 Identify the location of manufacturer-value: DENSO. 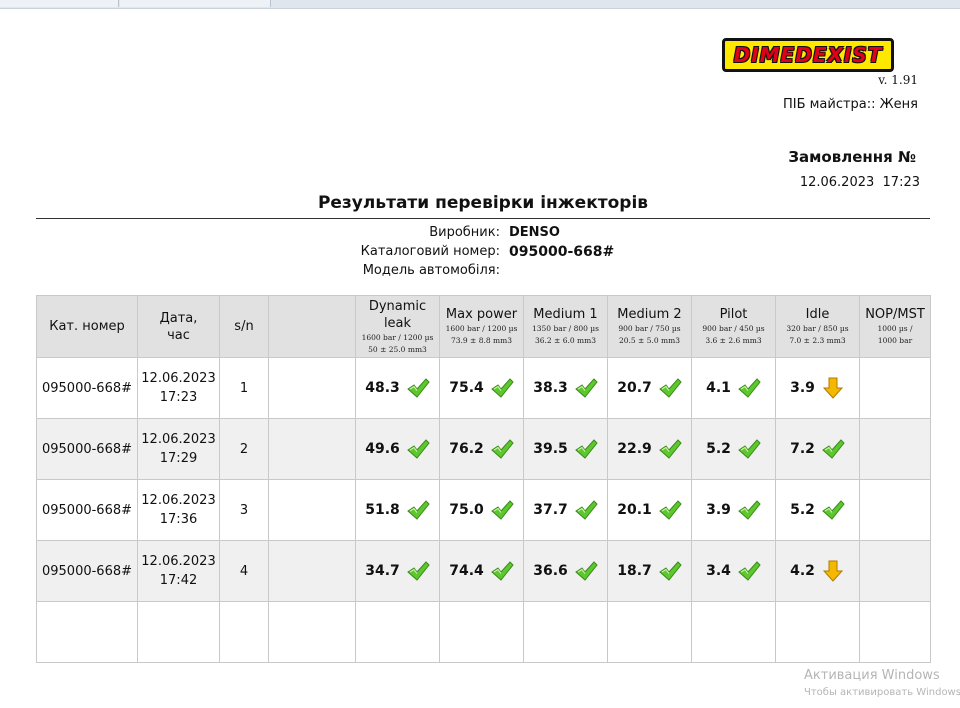
(534, 232).